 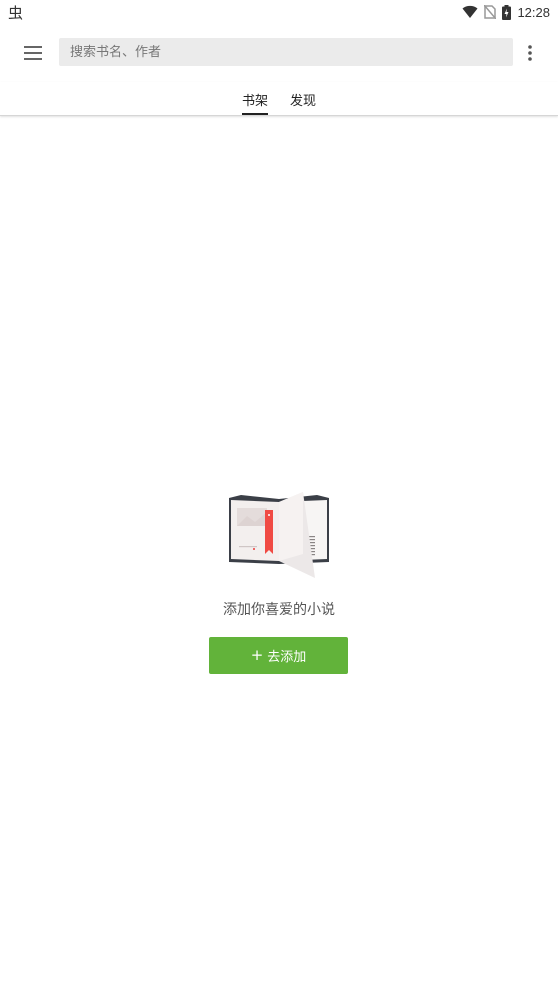 I want to click on add-books-button-label: 去添加, so click(x=287, y=657).